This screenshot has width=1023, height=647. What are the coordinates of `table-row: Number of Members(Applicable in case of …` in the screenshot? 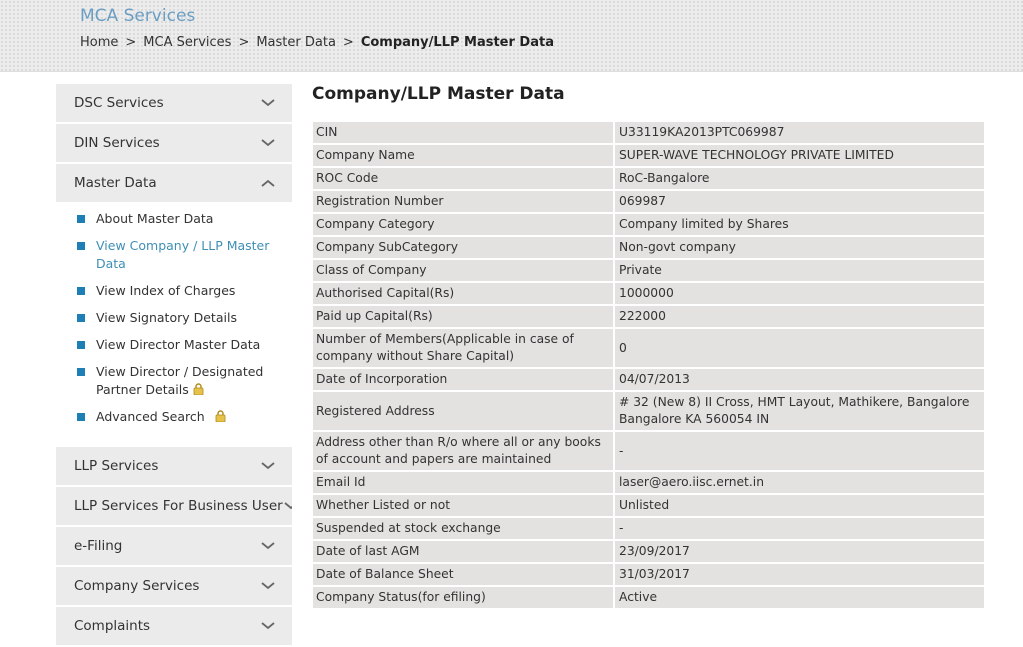 It's located at (648, 348).